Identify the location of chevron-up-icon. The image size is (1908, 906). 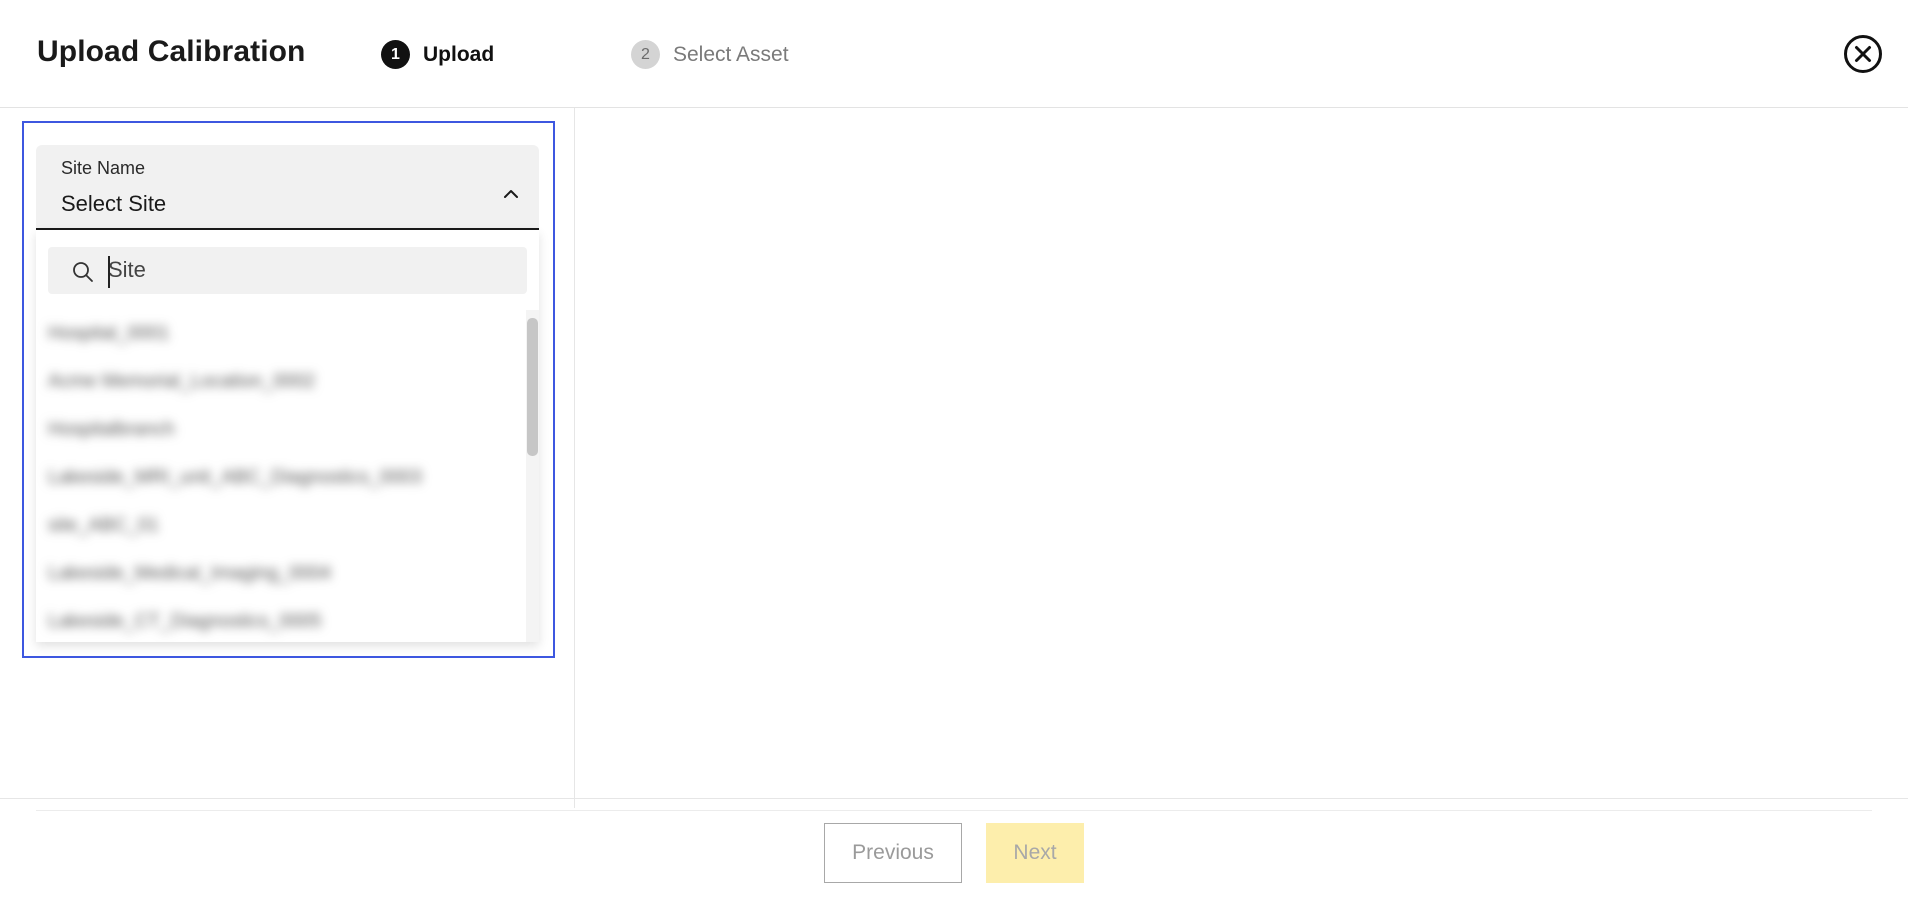
(511, 194).